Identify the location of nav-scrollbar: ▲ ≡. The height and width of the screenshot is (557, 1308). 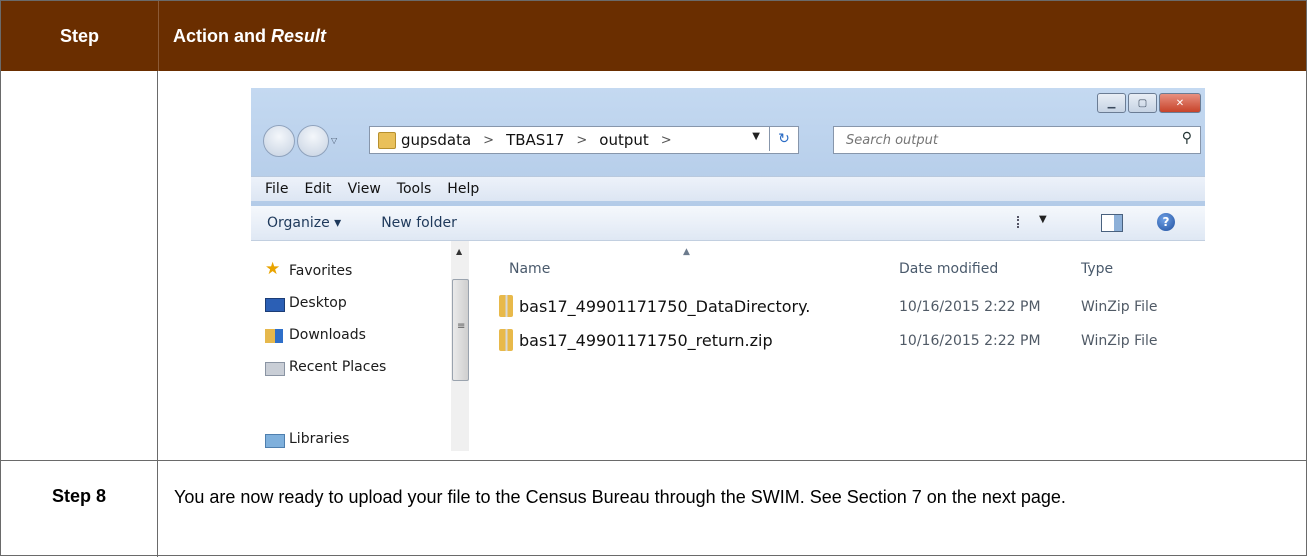
(460, 346).